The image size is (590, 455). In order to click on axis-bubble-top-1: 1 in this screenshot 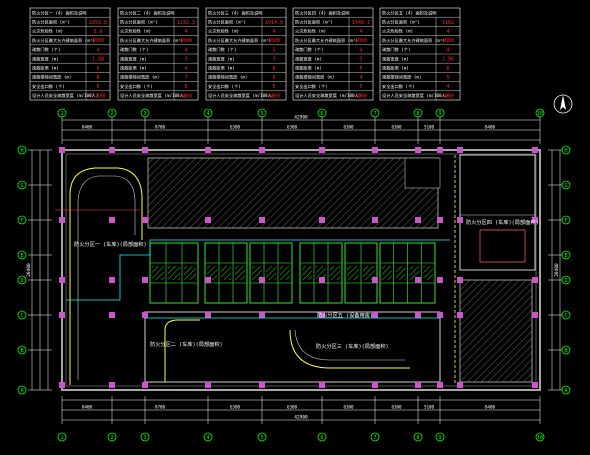, I will do `click(62, 113)`.